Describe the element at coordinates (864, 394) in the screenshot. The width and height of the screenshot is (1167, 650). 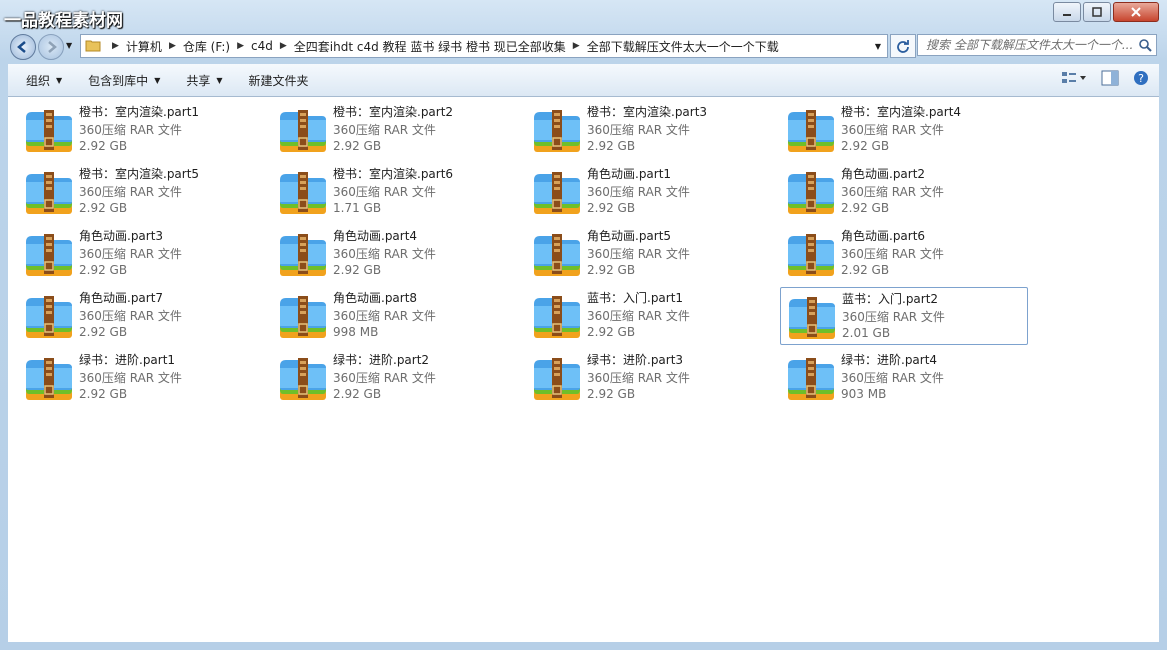
I see `file-size: 903 MB` at that location.